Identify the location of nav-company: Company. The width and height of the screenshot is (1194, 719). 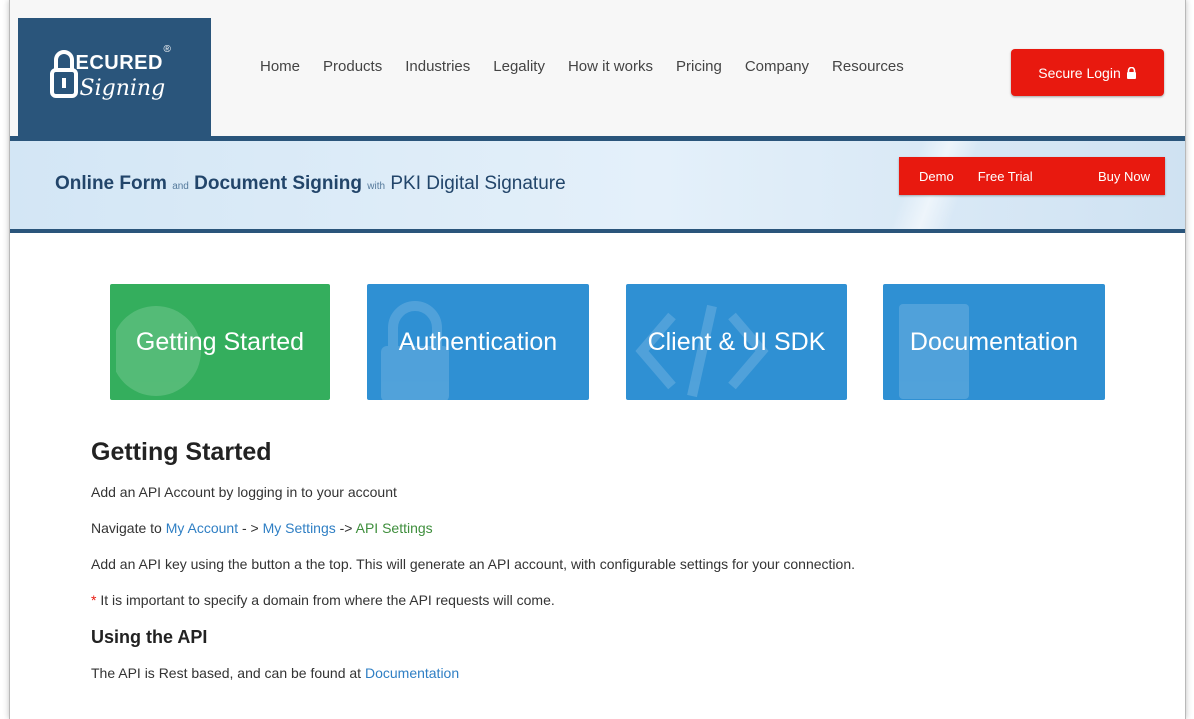
(777, 66).